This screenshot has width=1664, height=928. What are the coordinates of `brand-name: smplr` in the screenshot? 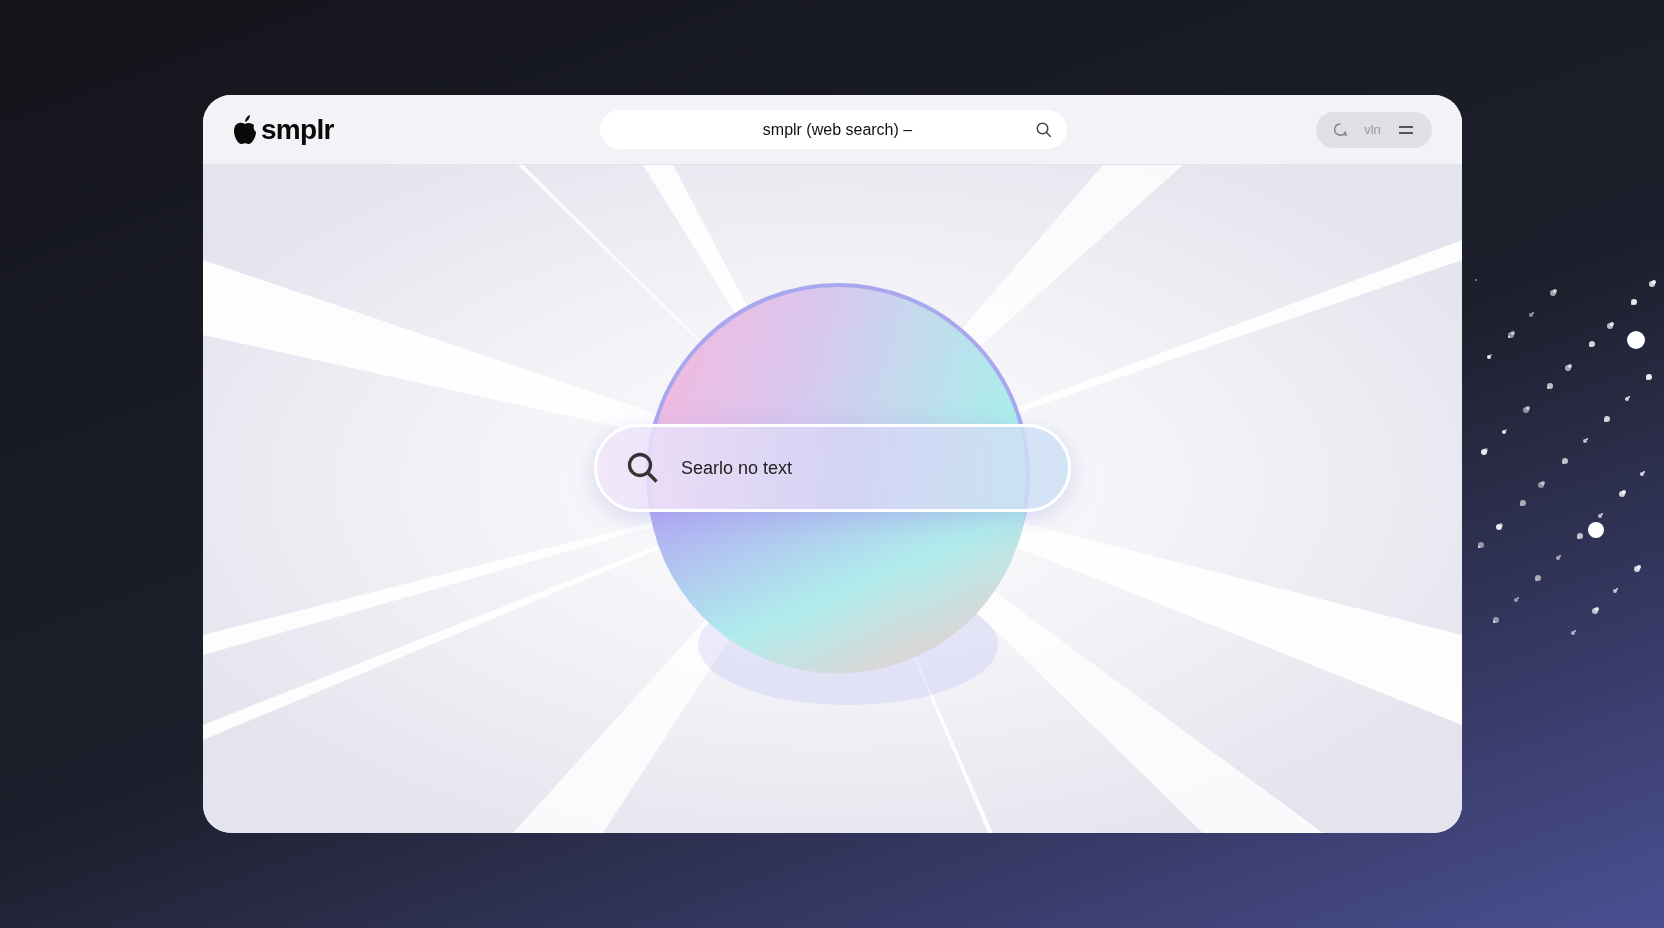 It's located at (297, 129).